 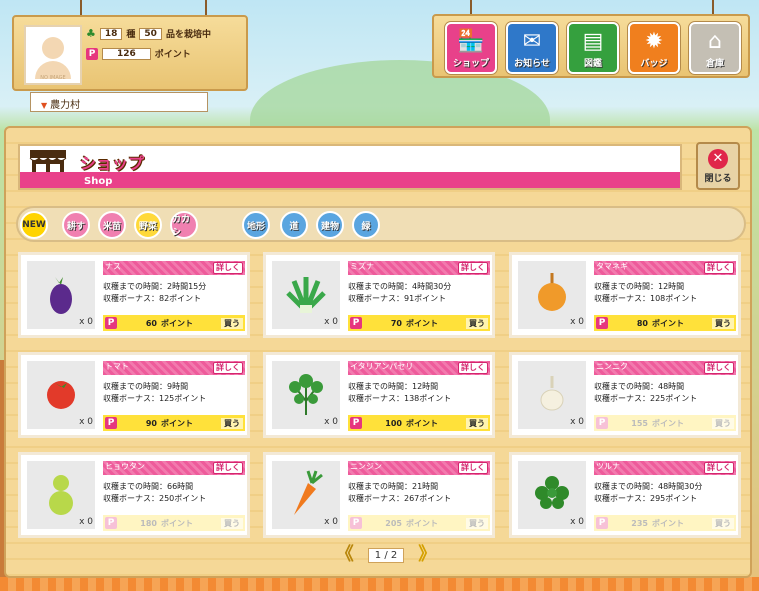 I want to click on badge-icon: ✹, so click(x=654, y=41).